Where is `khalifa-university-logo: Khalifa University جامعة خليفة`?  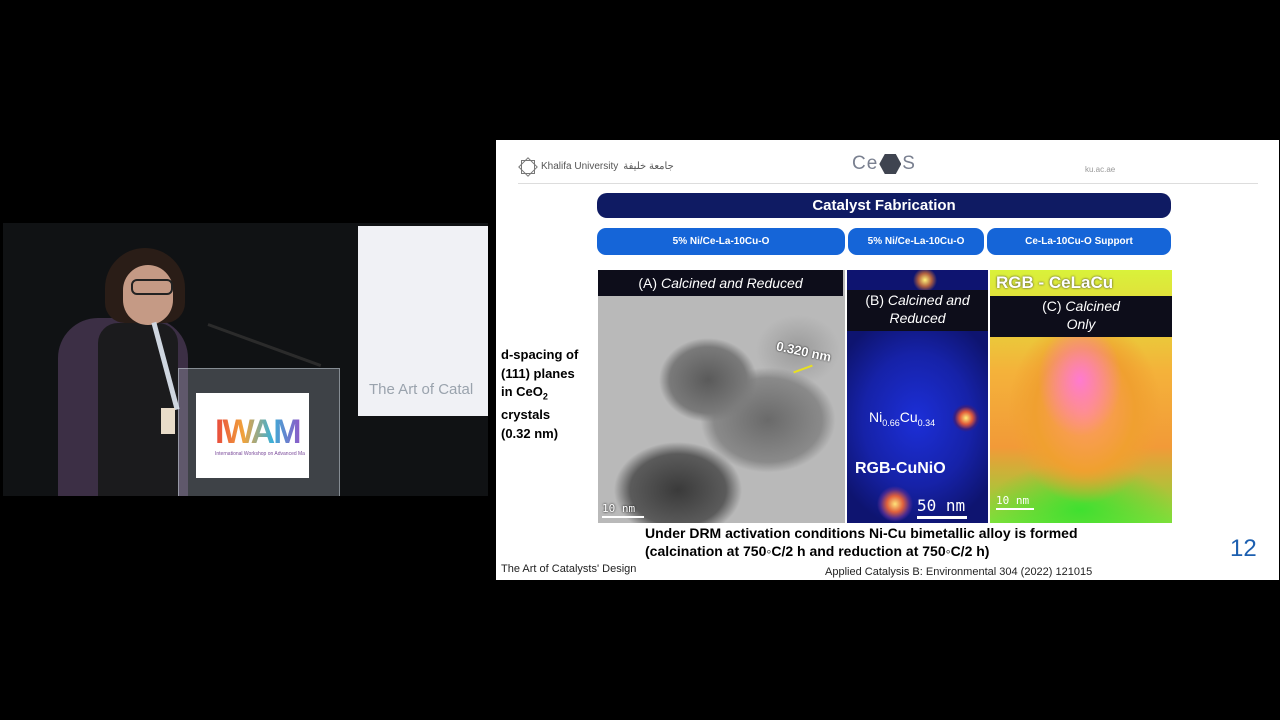
khalifa-university-logo: Khalifa University جامعة خليفة is located at coordinates (596, 166).